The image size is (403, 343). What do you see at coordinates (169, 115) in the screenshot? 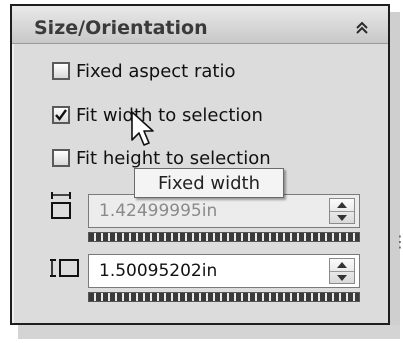
I see `fit-width-label: Fit width to selection` at bounding box center [169, 115].